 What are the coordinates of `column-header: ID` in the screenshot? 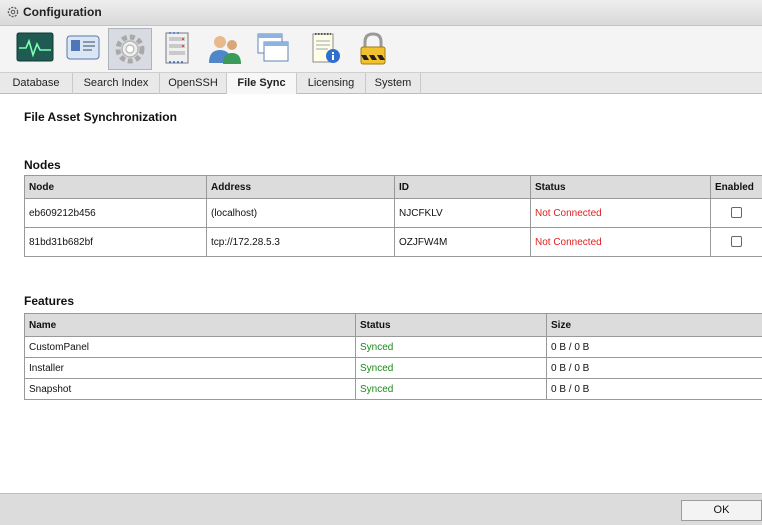 It's located at (462, 187).